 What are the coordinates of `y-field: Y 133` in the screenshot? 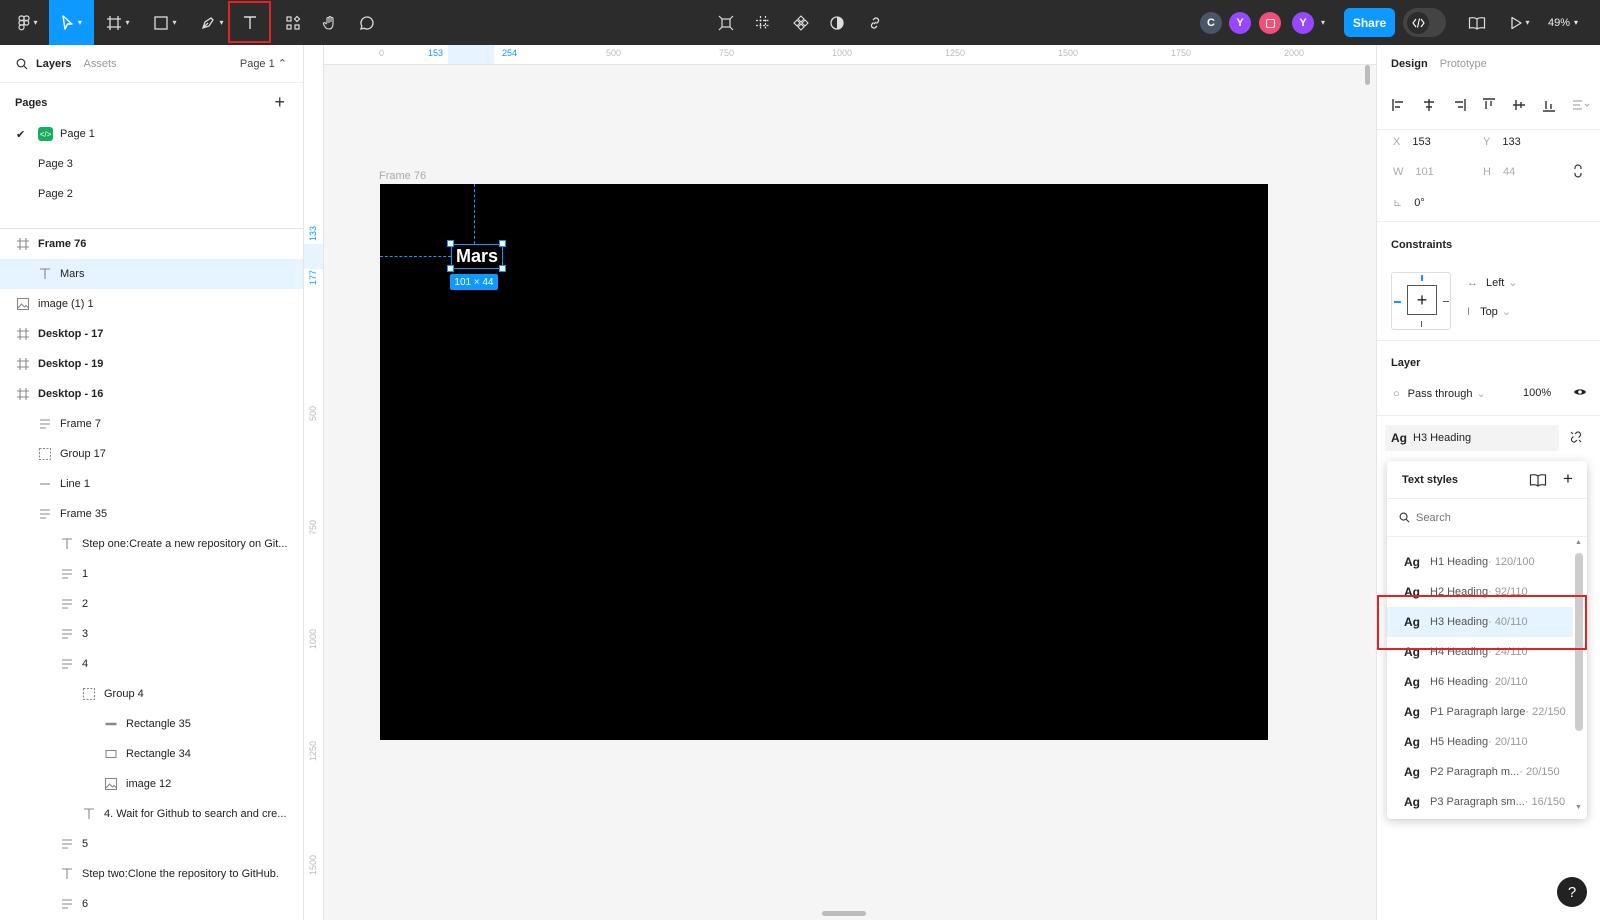 It's located at (1502, 142).